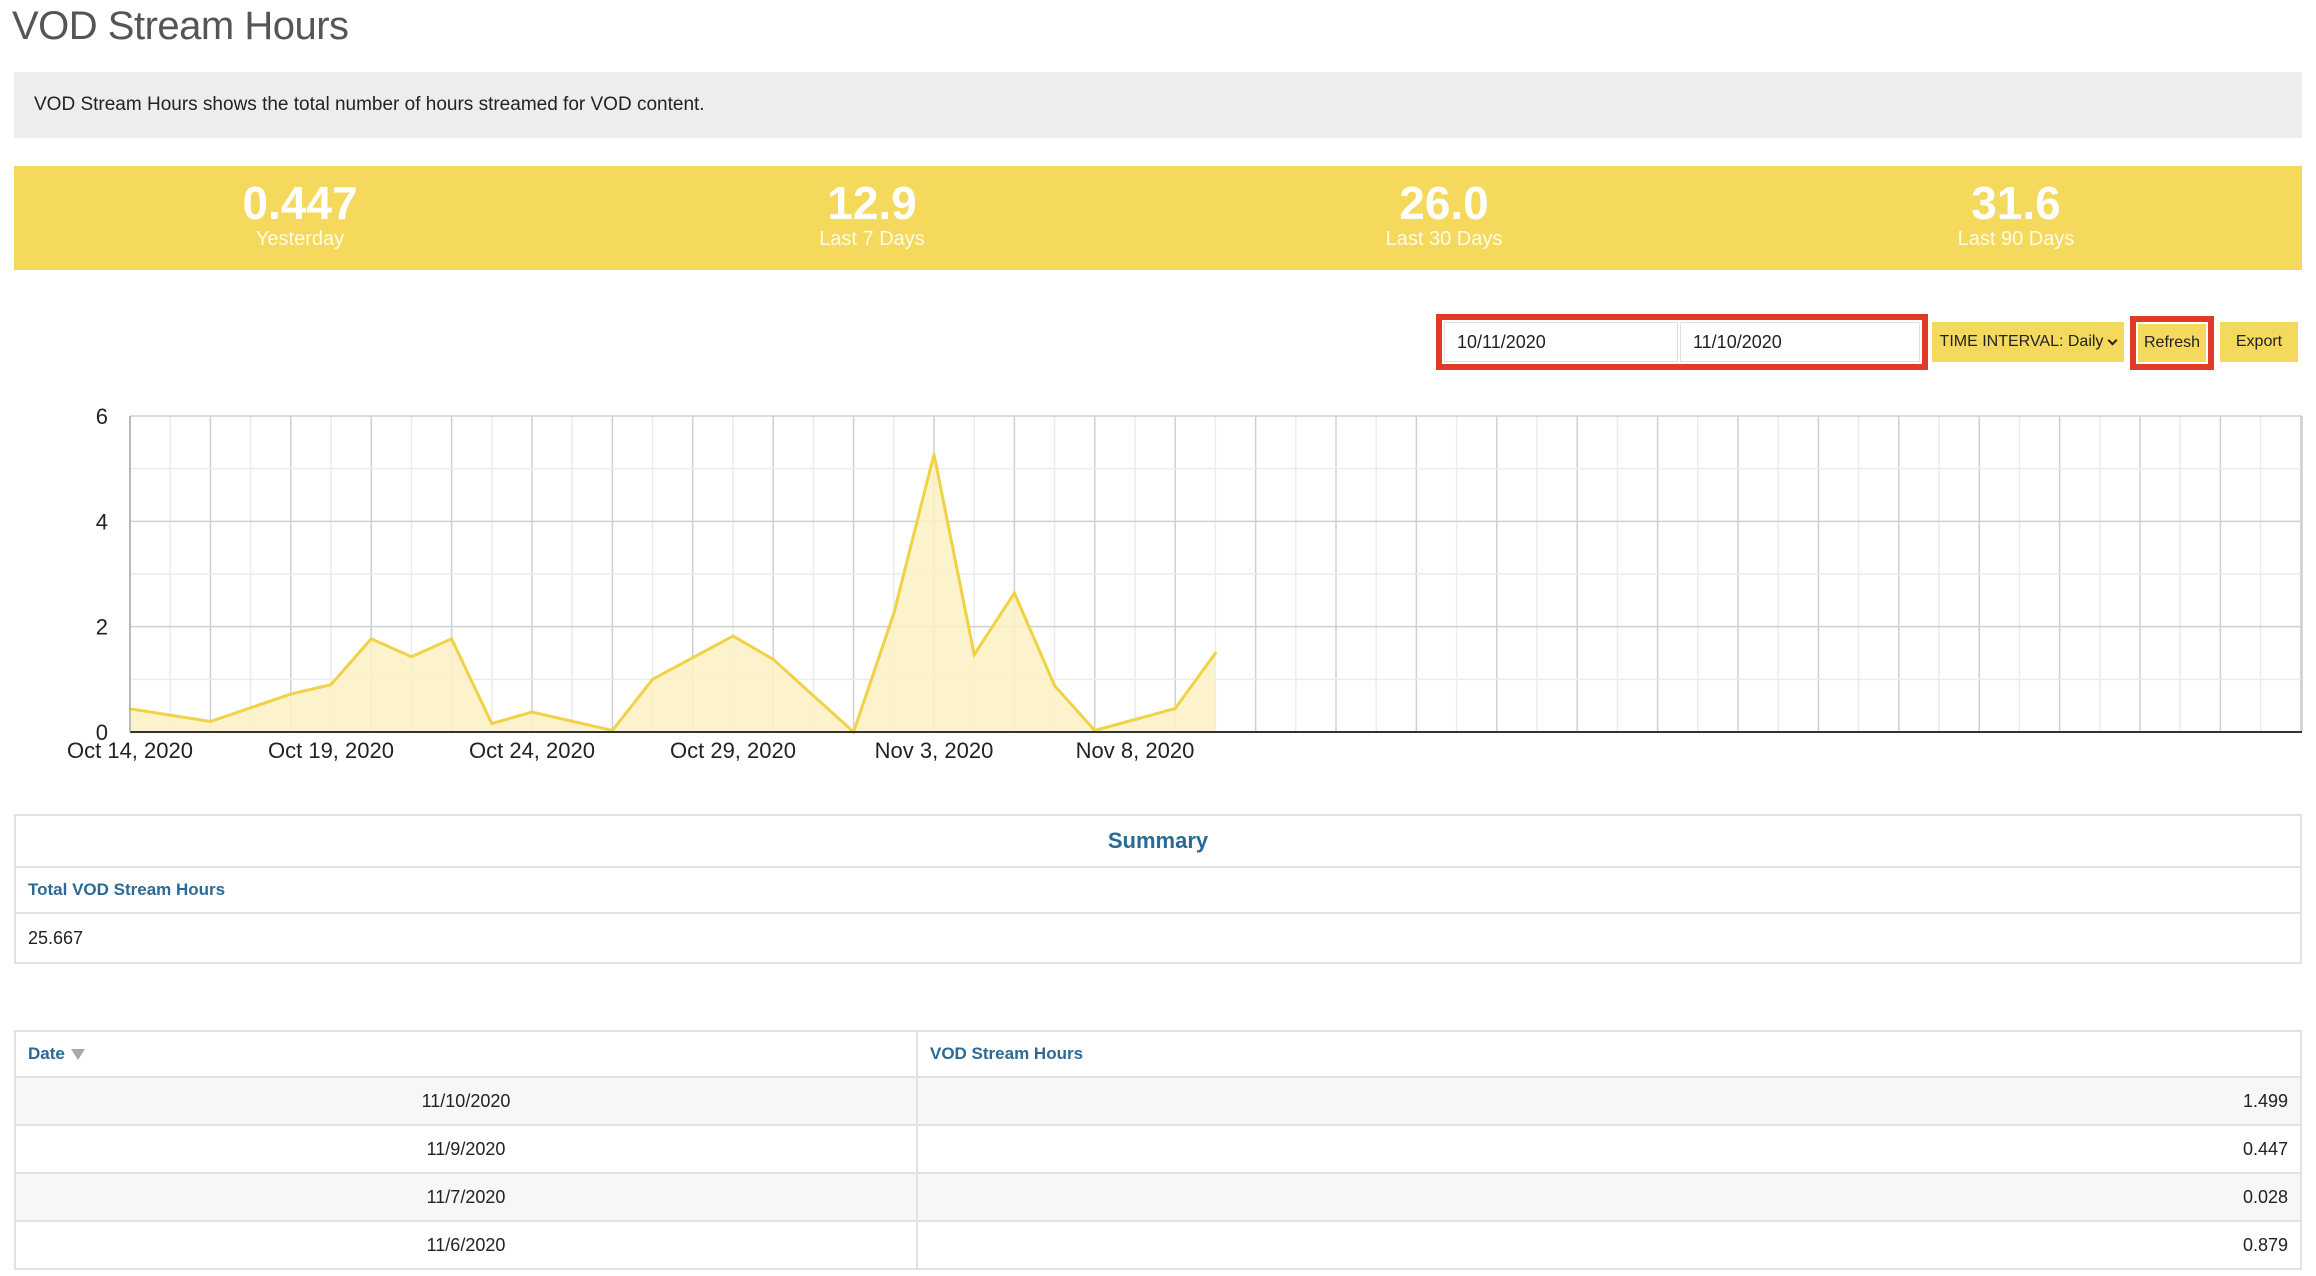 This screenshot has height=1276, width=2316. I want to click on kpi-value: 12.9, so click(872, 203).